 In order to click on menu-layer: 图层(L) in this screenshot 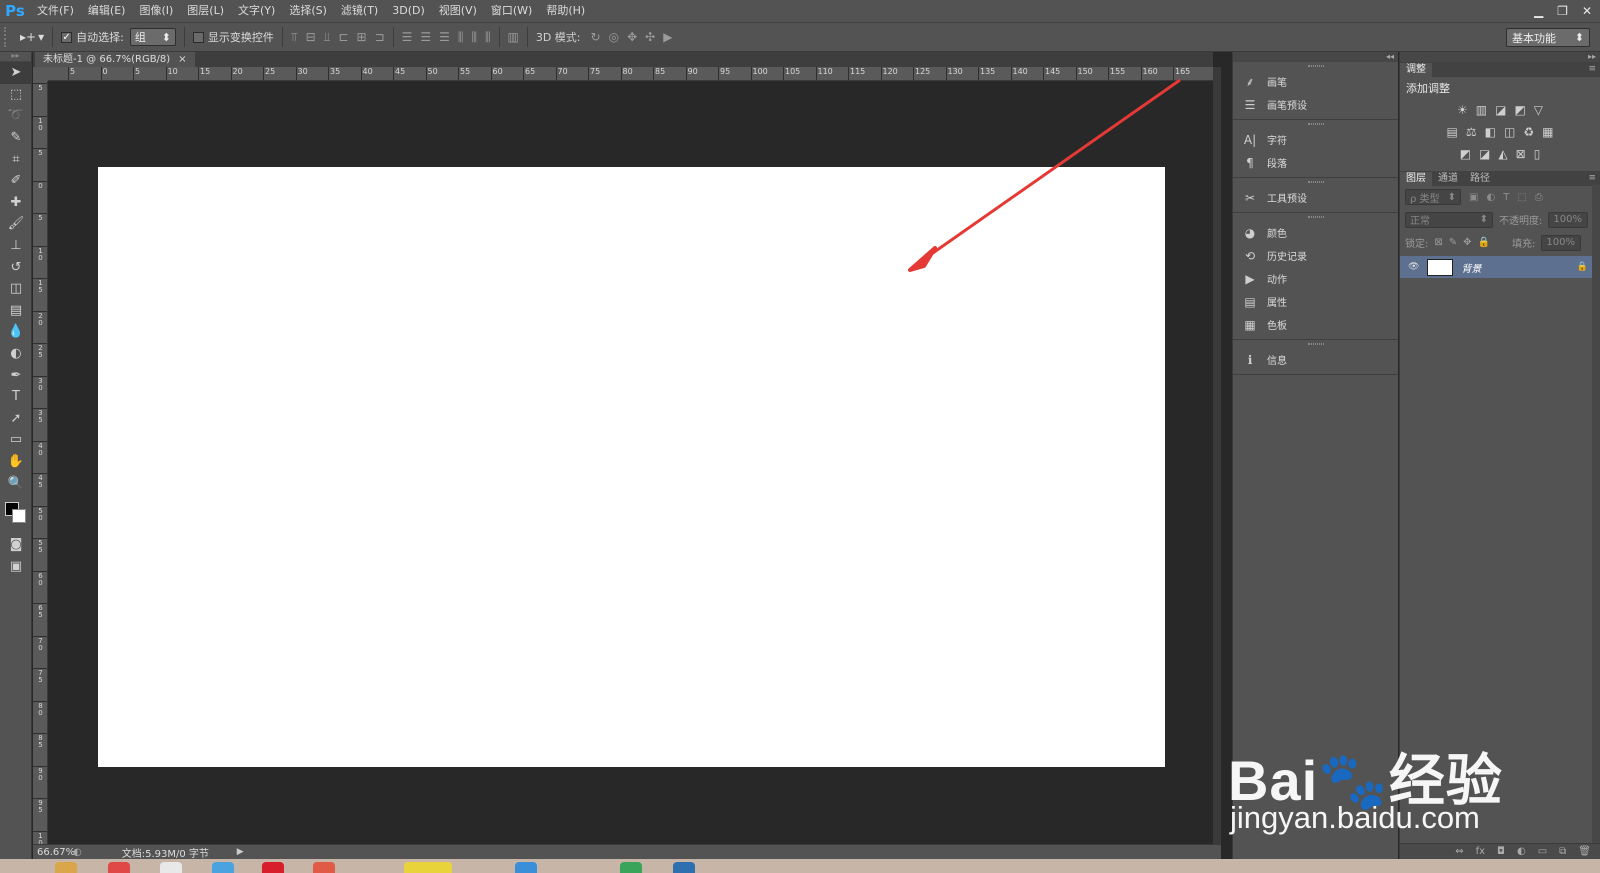, I will do `click(205, 11)`.